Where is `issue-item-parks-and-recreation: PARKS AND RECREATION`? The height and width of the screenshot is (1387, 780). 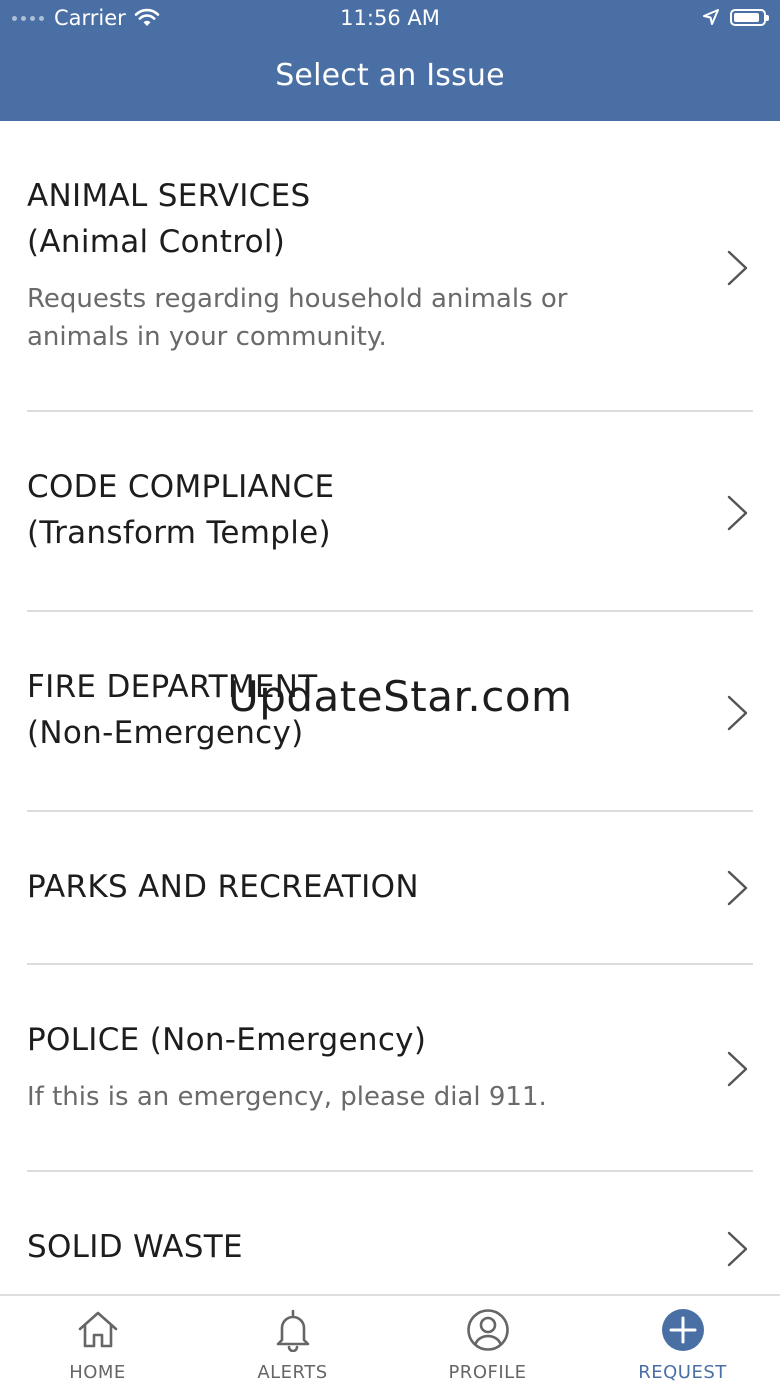
issue-item-parks-and-recreation: PARKS AND RECREATION is located at coordinates (390, 888).